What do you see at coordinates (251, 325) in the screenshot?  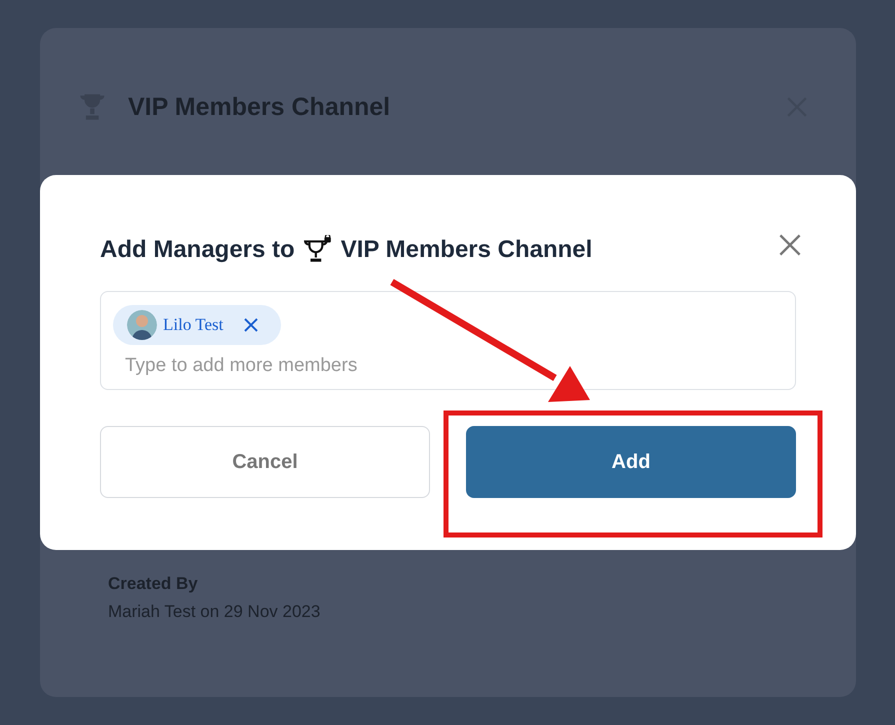 I see `remove-icon` at bounding box center [251, 325].